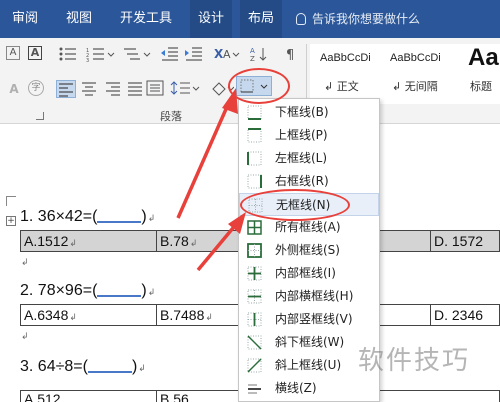 The image size is (500, 402). Describe the element at coordinates (204, 159) in the screenshot. I see `arrow-to-borders-button` at that location.